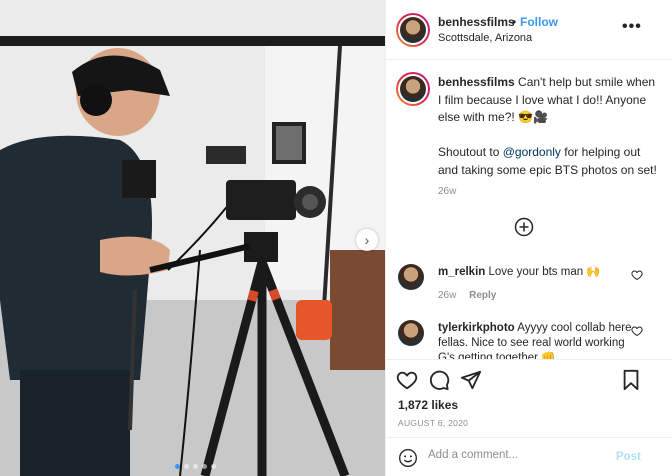 Image resolution: width=672 pixels, height=476 pixels. I want to click on author-avatar, so click(413, 30).